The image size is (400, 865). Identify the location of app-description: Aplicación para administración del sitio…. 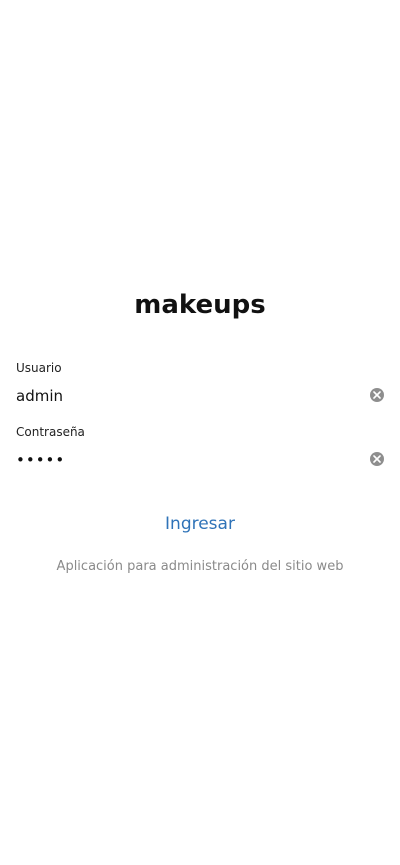
(200, 566).